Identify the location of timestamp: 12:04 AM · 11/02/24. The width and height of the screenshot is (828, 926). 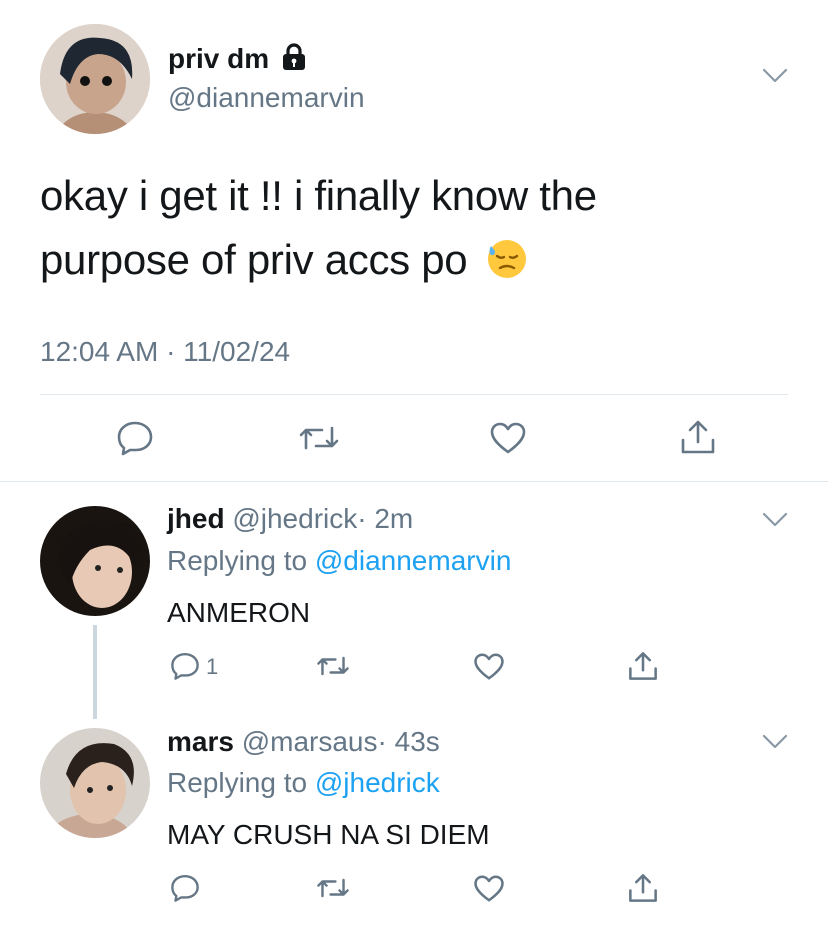
(165, 352).